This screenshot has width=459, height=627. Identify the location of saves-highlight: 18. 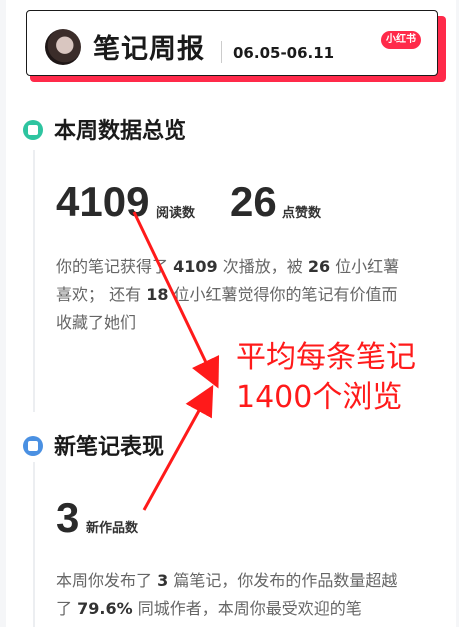
(157, 294).